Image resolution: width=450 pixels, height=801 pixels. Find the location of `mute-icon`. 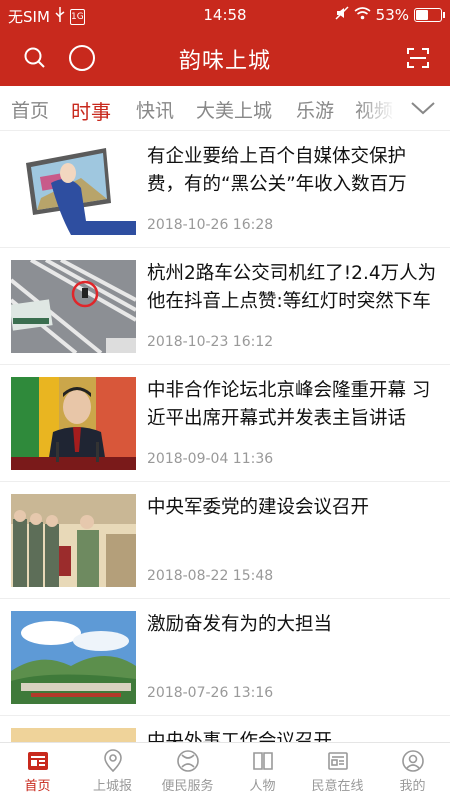

mute-icon is located at coordinates (342, 15).